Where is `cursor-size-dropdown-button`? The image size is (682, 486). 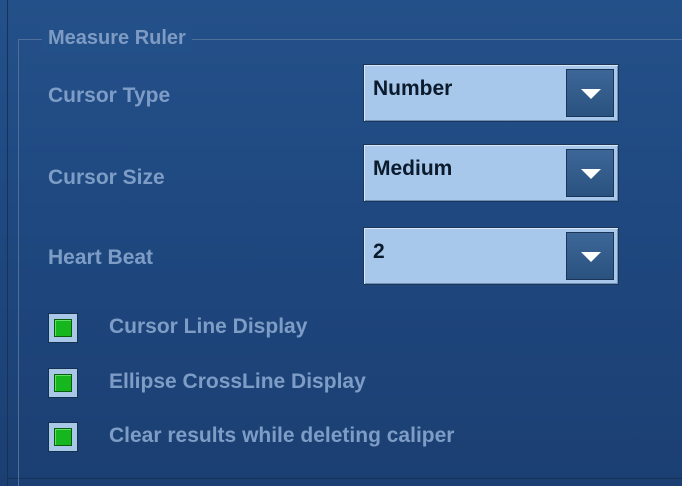 cursor-size-dropdown-button is located at coordinates (590, 173).